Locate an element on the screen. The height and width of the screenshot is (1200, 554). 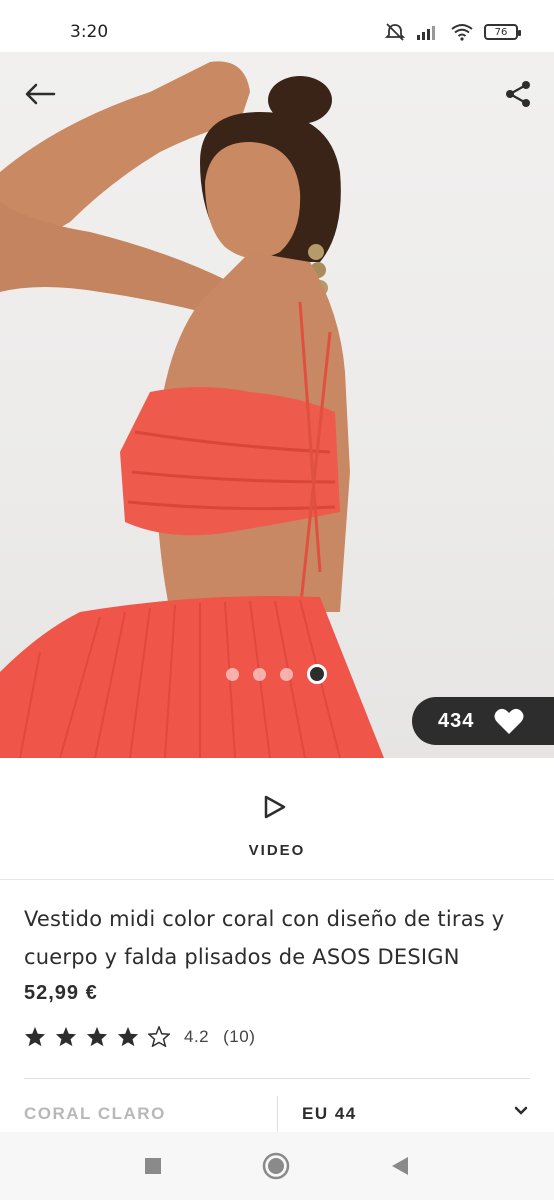
battery-indicator: 76 is located at coordinates (502, 32).